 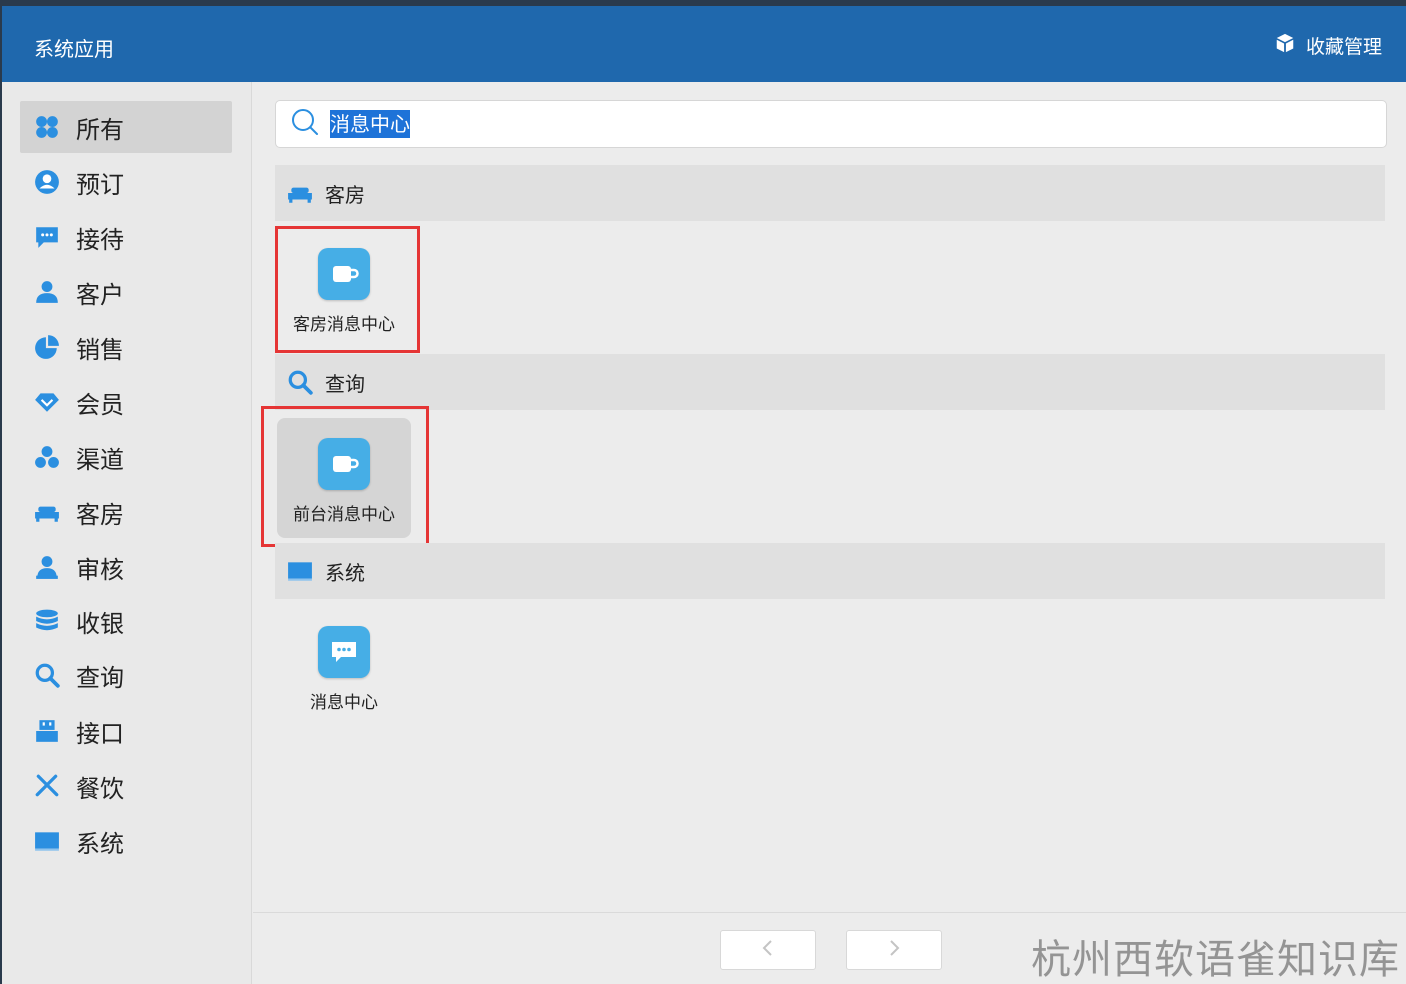 I want to click on search-icon, so click(x=310, y=124).